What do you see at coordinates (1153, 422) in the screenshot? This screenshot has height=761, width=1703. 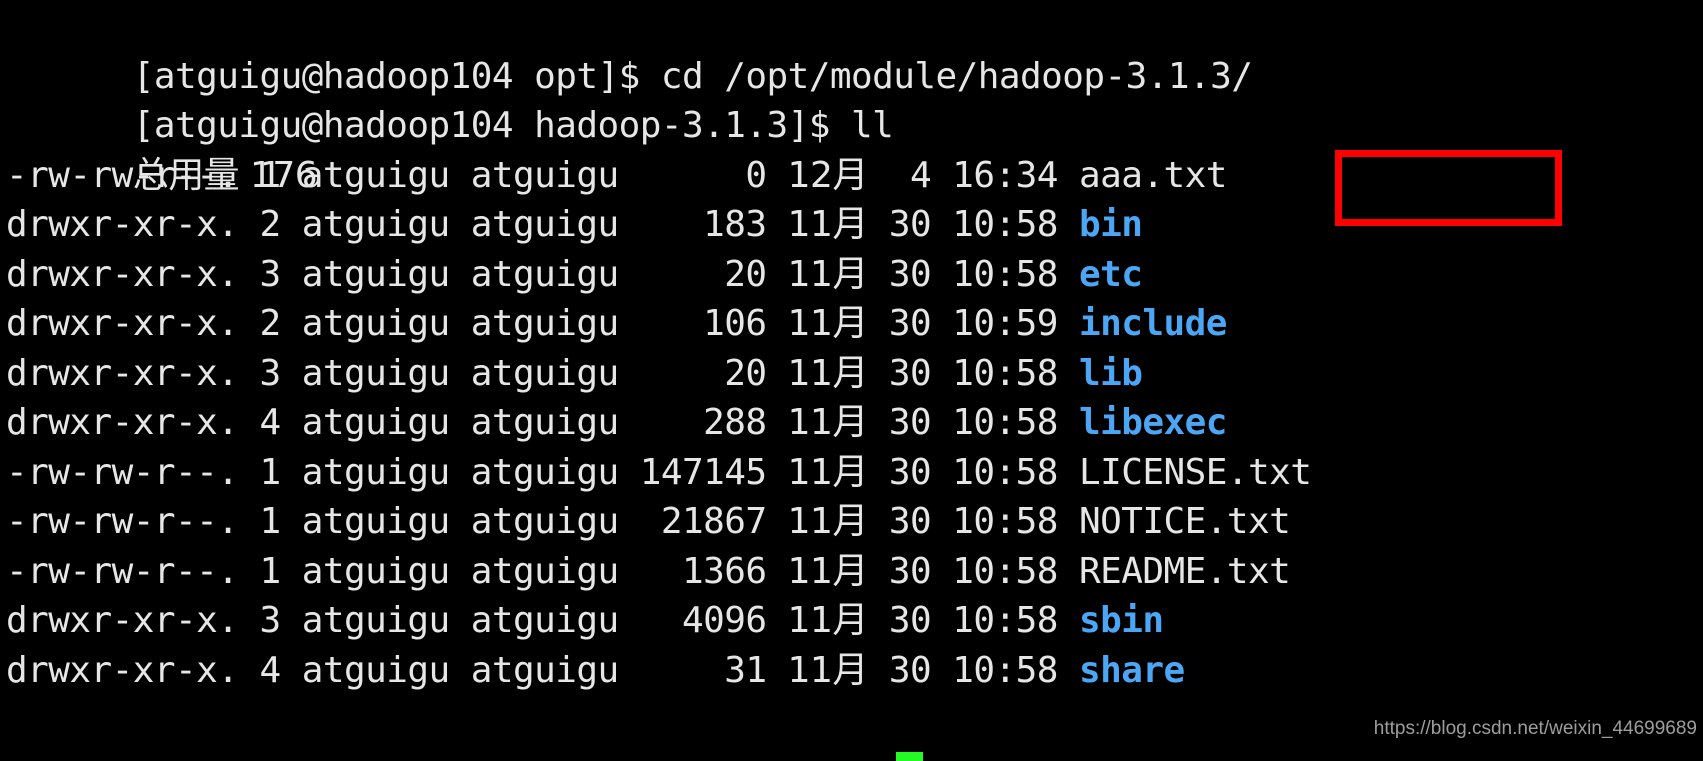 I see `directory-name: libexec` at bounding box center [1153, 422].